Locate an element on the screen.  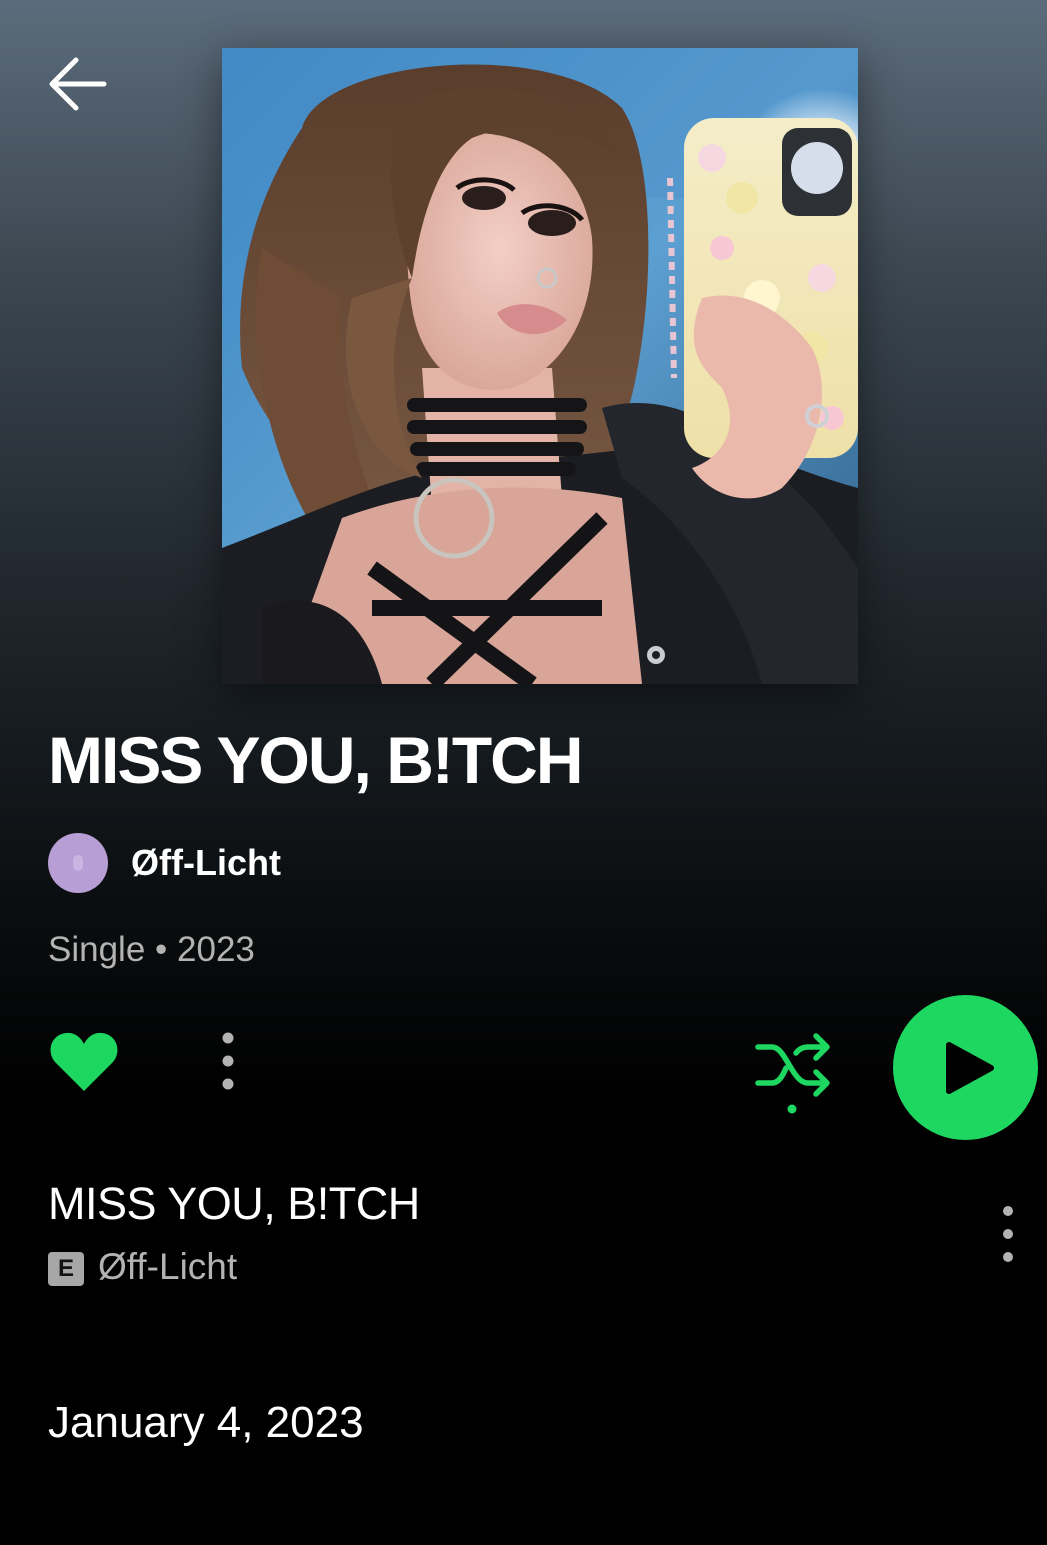
track-title: MISS YOU, B!TCH is located at coordinates (234, 1203).